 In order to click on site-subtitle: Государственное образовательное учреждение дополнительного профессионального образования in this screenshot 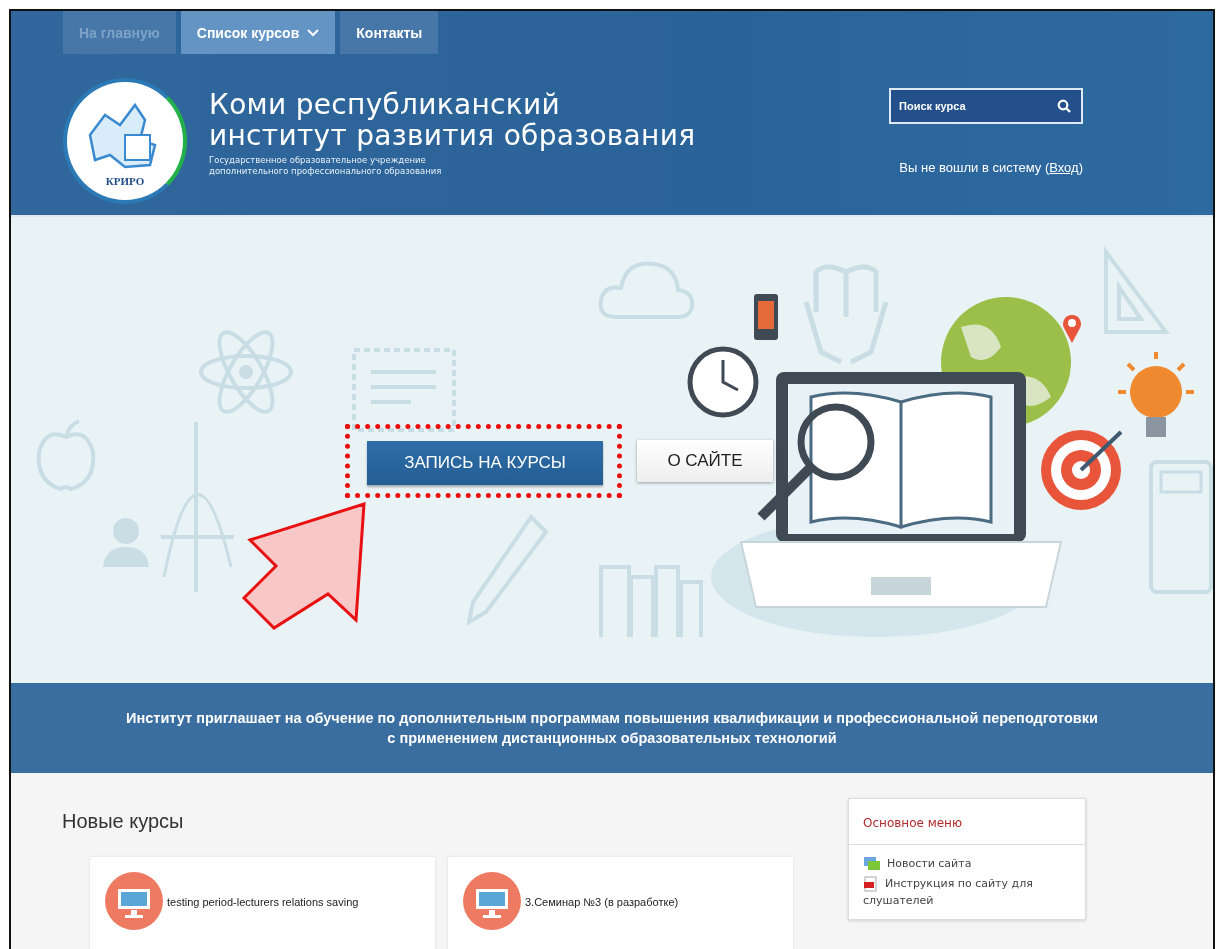, I will do `click(326, 166)`.